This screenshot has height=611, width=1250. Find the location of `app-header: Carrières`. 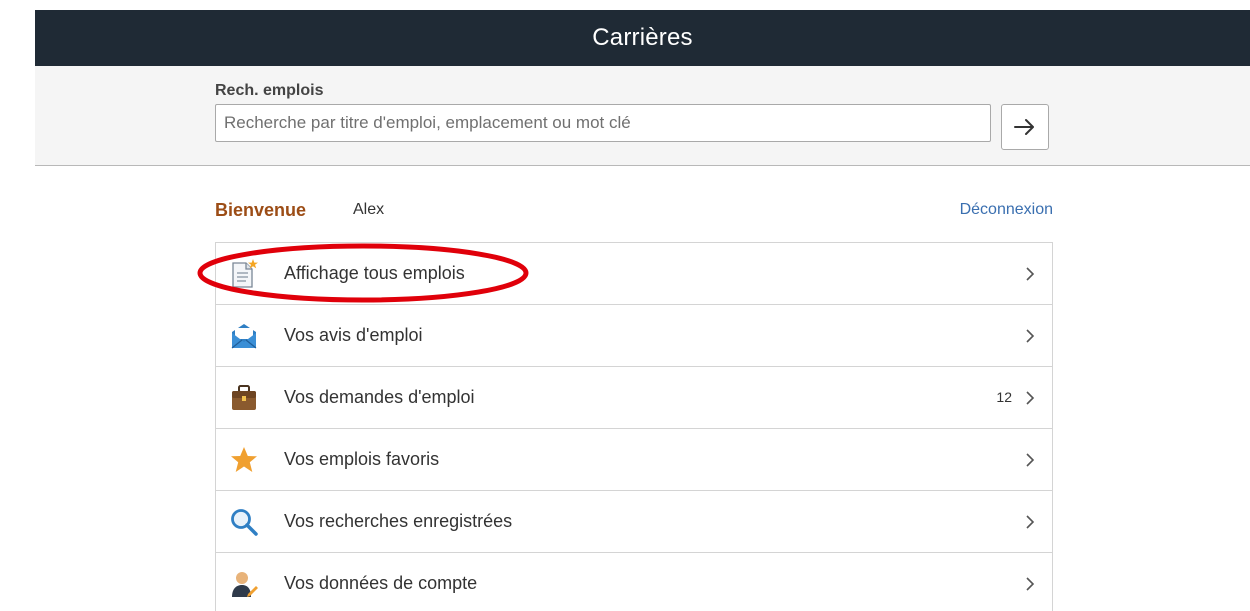

app-header: Carrières is located at coordinates (642, 38).